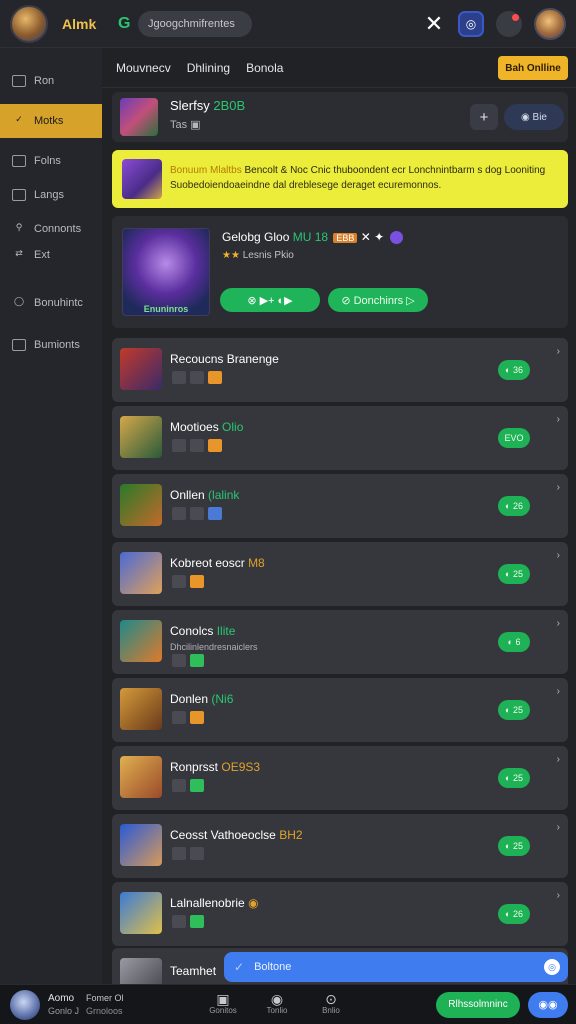  I want to click on partial-row-title: Teamhet, so click(193, 971).